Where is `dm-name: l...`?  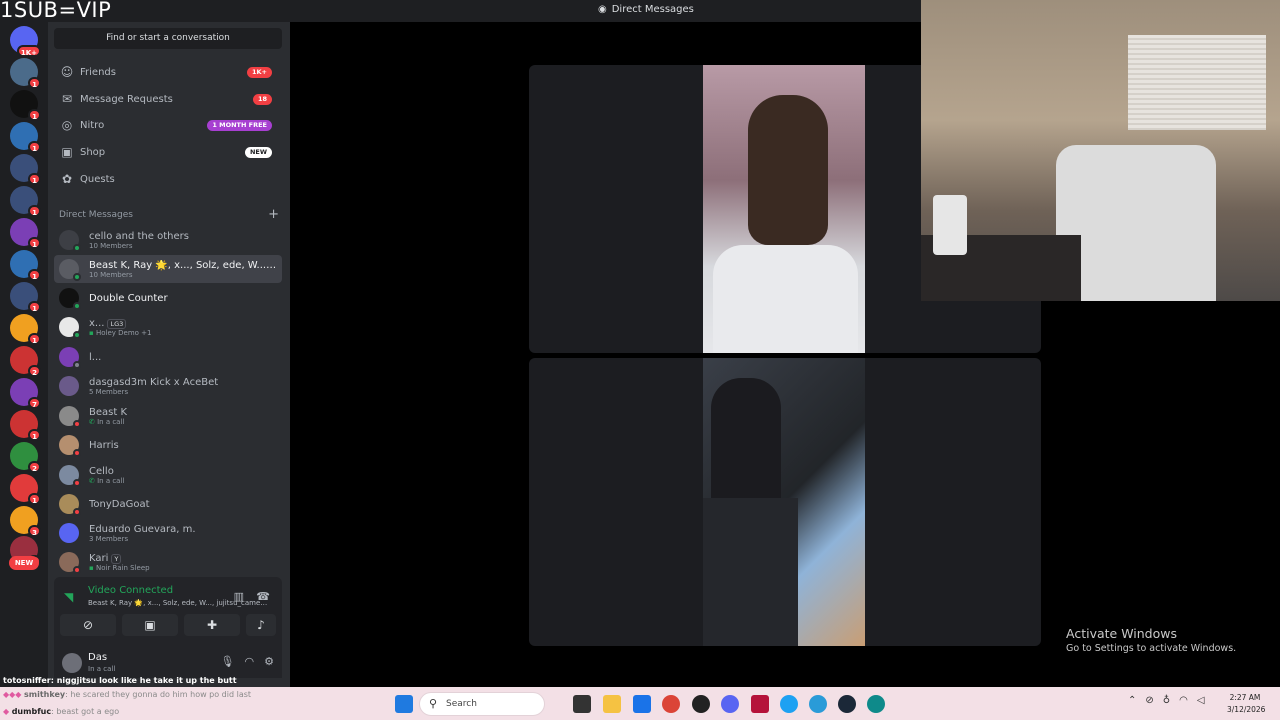 dm-name: l... is located at coordinates (95, 357).